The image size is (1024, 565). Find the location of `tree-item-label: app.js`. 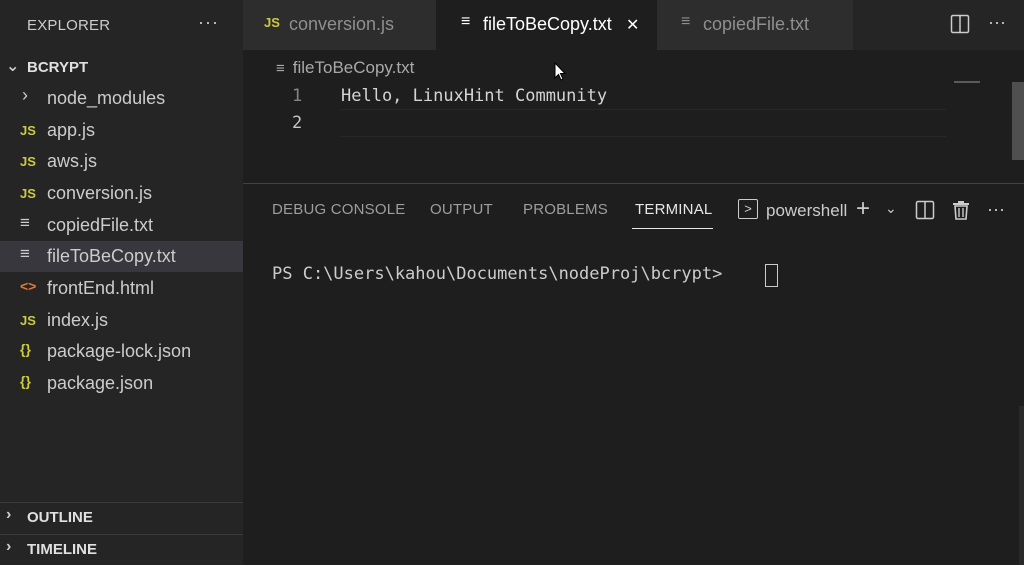

tree-item-label: app.js is located at coordinates (71, 130).